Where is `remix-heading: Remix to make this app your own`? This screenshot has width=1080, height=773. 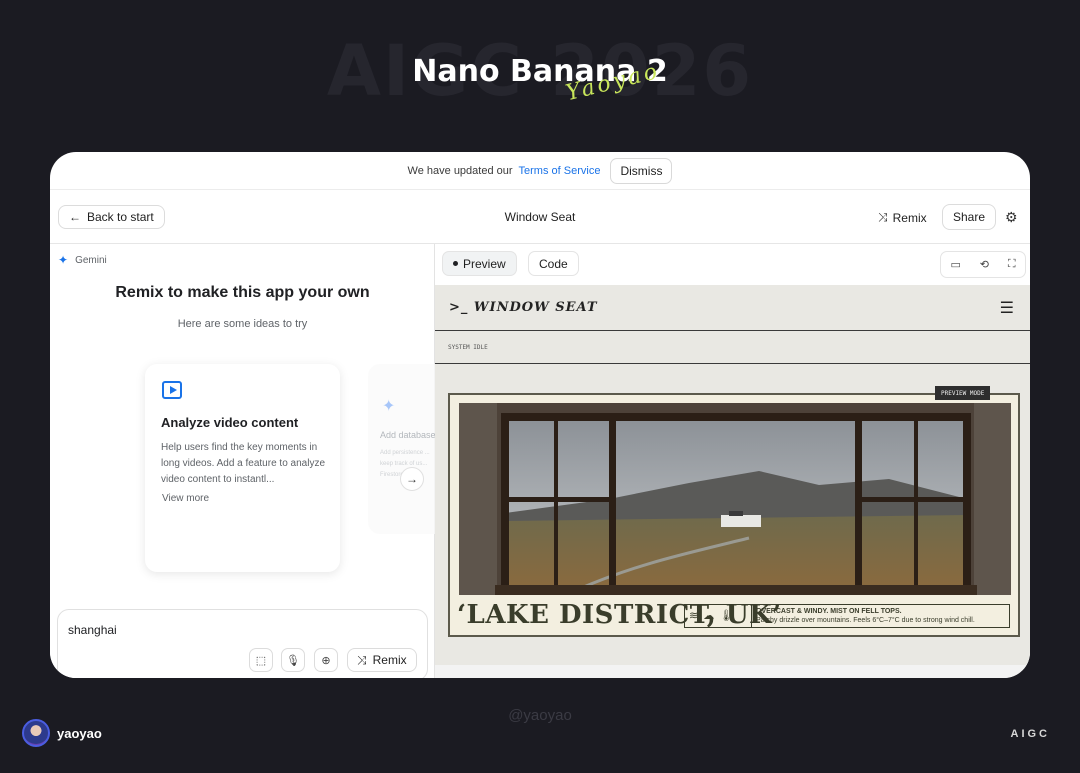
remix-heading: Remix to make this app your own is located at coordinates (242, 292).